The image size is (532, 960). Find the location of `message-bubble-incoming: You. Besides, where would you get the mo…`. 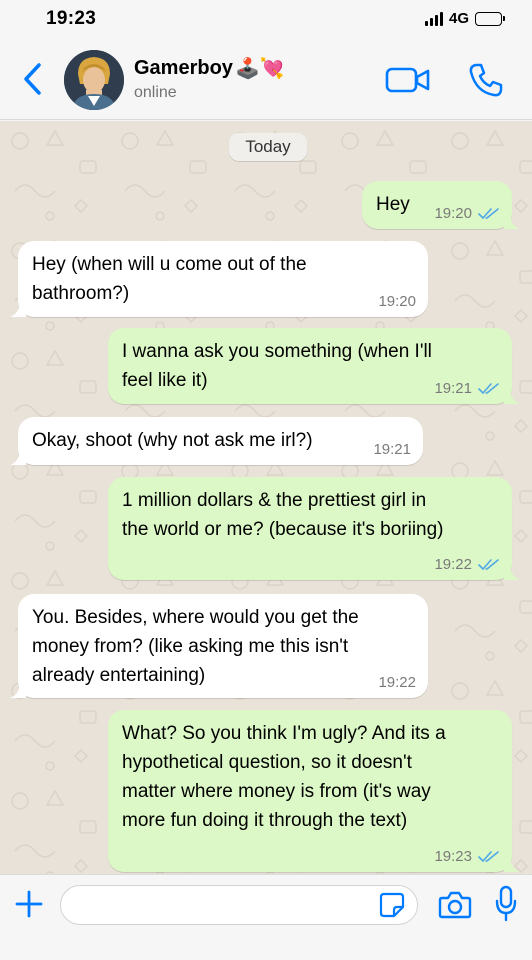

message-bubble-incoming: You. Besides, where would you get the mo… is located at coordinates (219, 646).